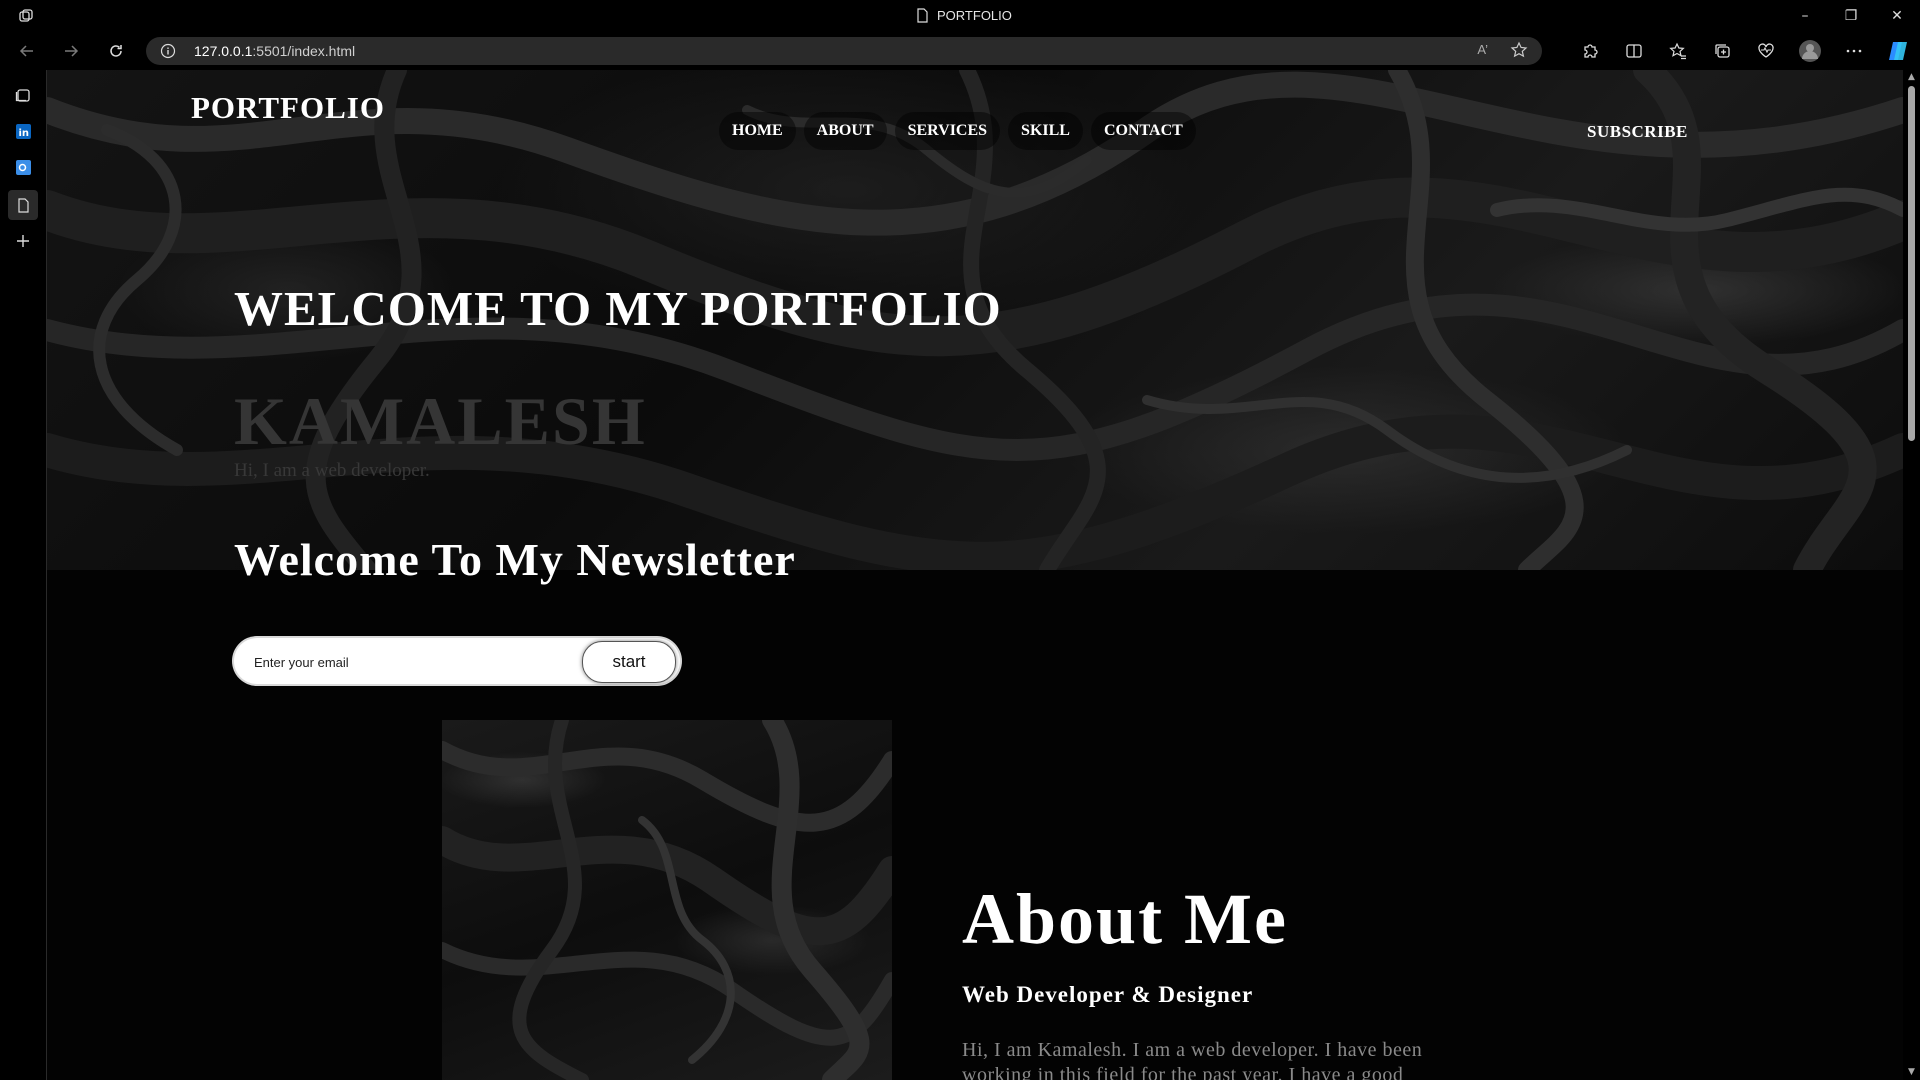 The height and width of the screenshot is (1080, 1920). Describe the element at coordinates (23, 575) in the screenshot. I see `browser-sidebar: in` at that location.